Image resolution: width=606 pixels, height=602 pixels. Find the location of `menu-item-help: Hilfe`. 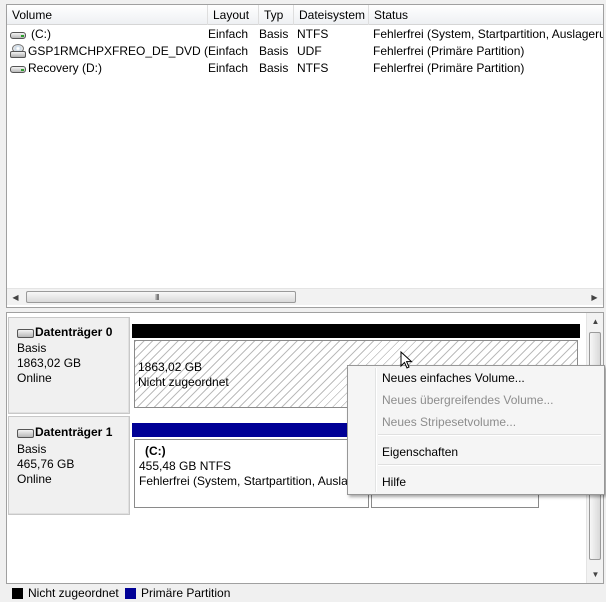

menu-item-help: Hilfe is located at coordinates (394, 482).